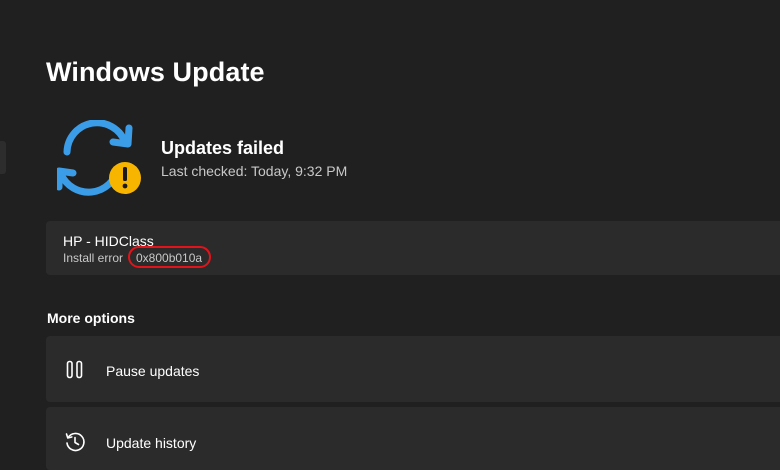 The image size is (780, 470). What do you see at coordinates (151, 443) in the screenshot?
I see `update-history-label: Update history` at bounding box center [151, 443].